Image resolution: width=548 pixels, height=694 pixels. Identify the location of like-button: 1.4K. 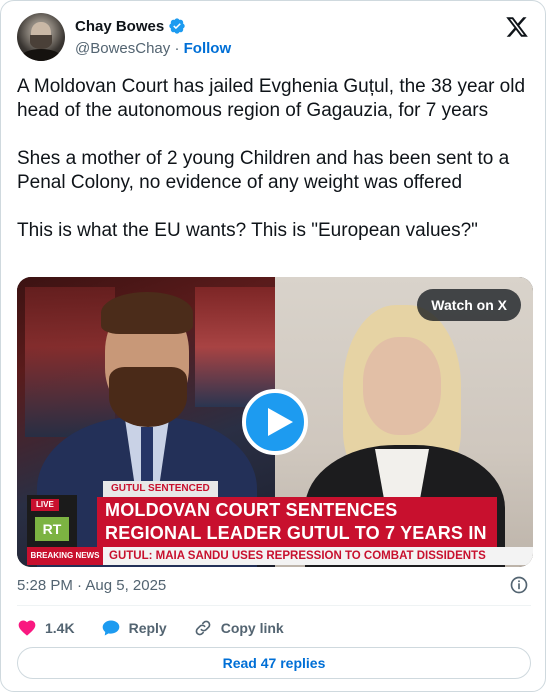
(46, 628).